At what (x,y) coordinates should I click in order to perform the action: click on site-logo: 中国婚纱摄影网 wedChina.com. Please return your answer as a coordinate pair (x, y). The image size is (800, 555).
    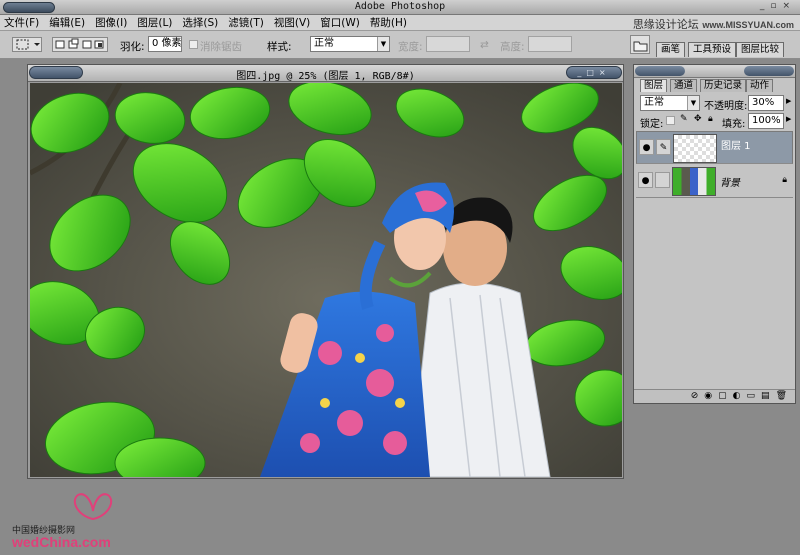
    Looking at the image, I should click on (67, 521).